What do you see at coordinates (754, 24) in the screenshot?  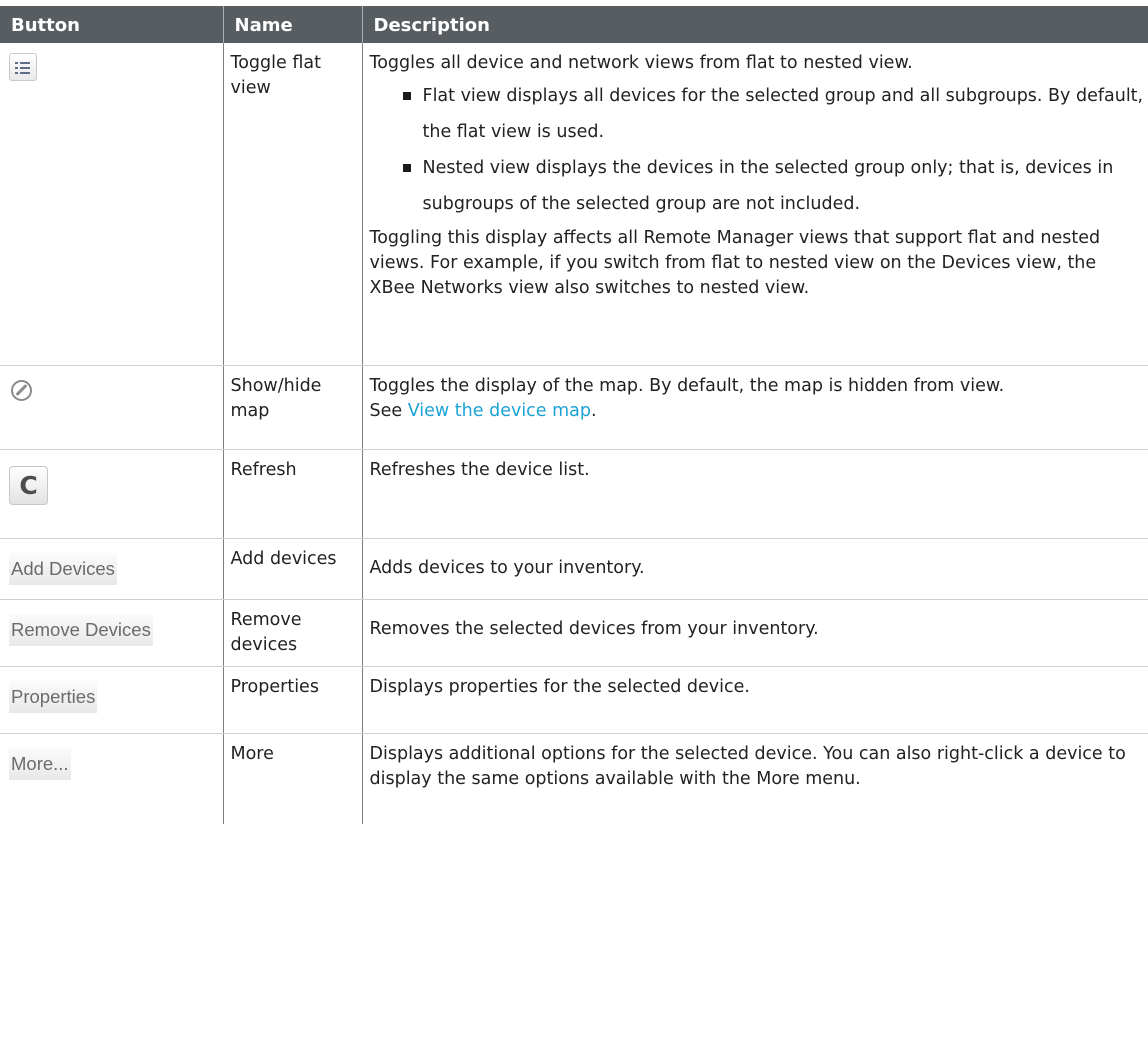 I see `header-description: Description` at bounding box center [754, 24].